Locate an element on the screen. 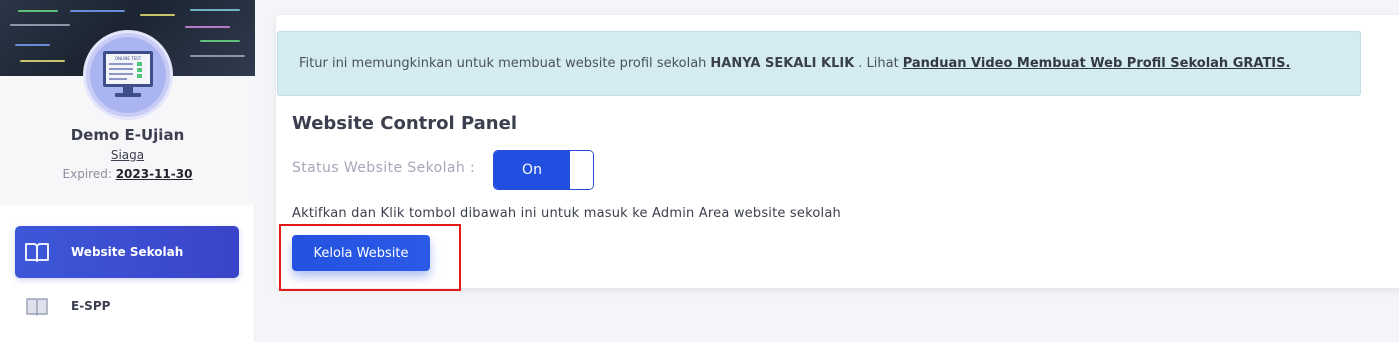 Image resolution: width=1399 pixels, height=342 pixels. avatar: ONLINE TEST is located at coordinates (128, 75).